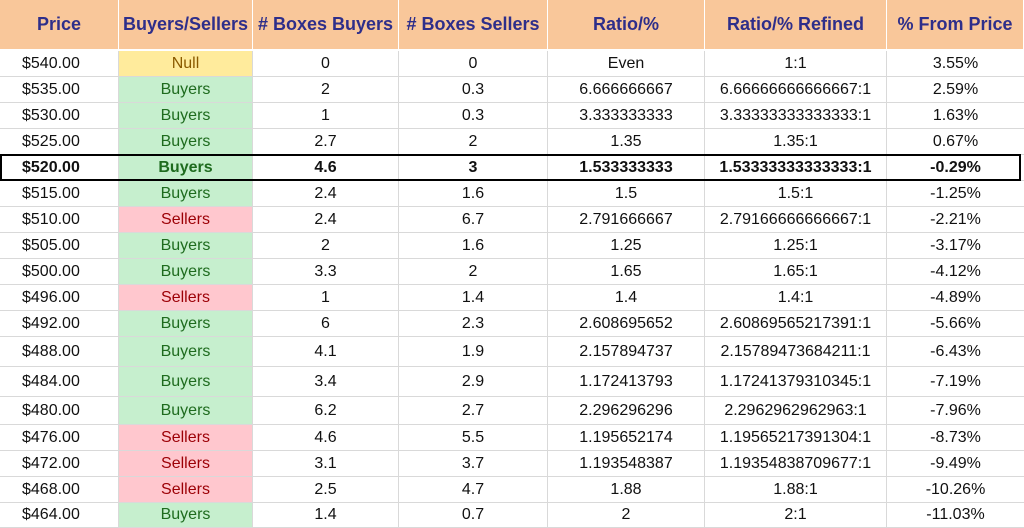 The image size is (1024, 528). I want to click on boxes-sellers-cell: 6.7, so click(473, 220).